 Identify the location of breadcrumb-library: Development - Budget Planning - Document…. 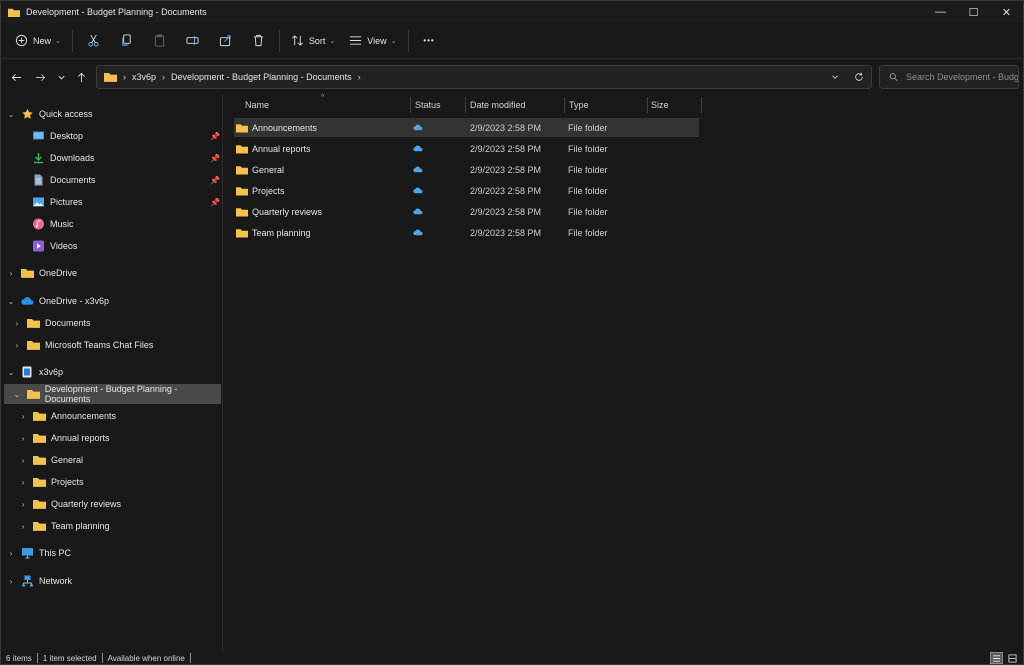
(261, 77).